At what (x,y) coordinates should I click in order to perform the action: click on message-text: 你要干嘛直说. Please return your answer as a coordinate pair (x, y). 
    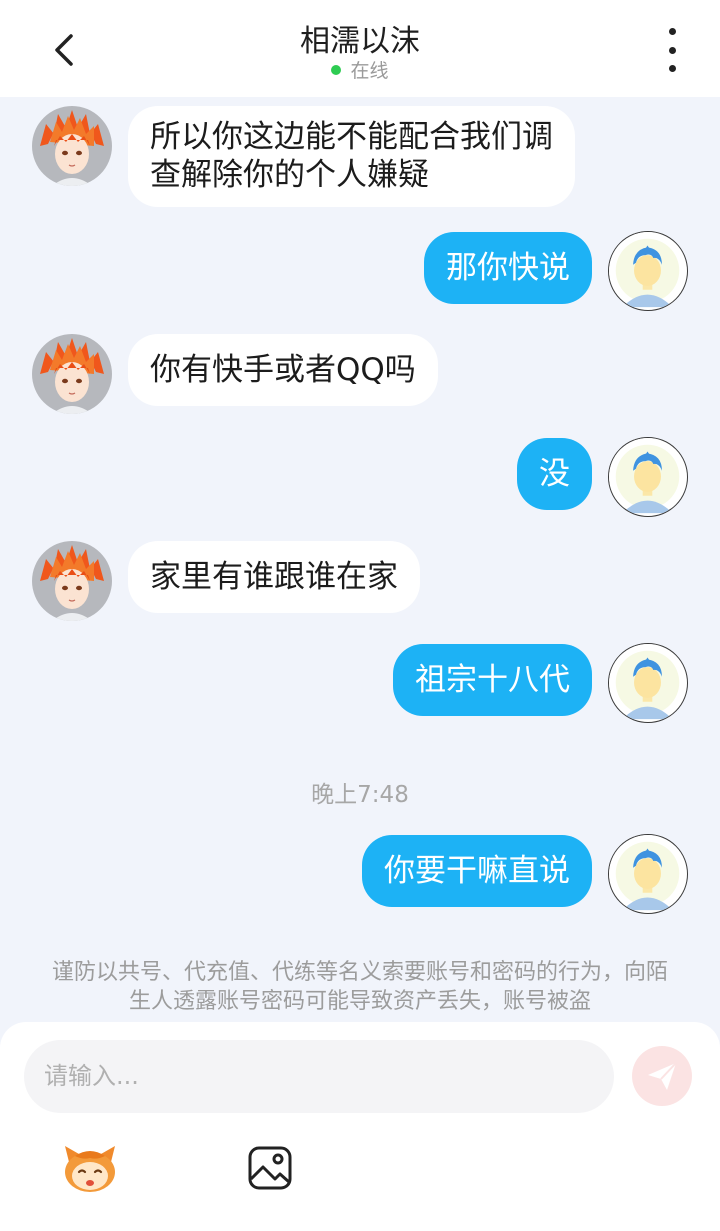
    Looking at the image, I should click on (477, 871).